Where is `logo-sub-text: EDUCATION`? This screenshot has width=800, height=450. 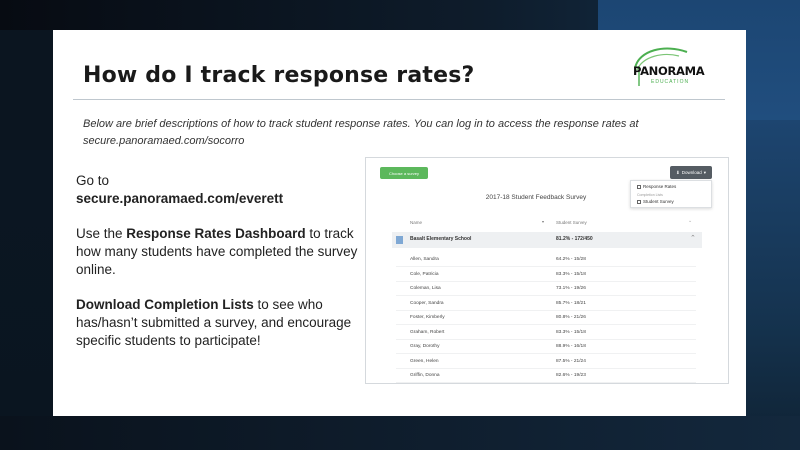 logo-sub-text: EDUCATION is located at coordinates (670, 82).